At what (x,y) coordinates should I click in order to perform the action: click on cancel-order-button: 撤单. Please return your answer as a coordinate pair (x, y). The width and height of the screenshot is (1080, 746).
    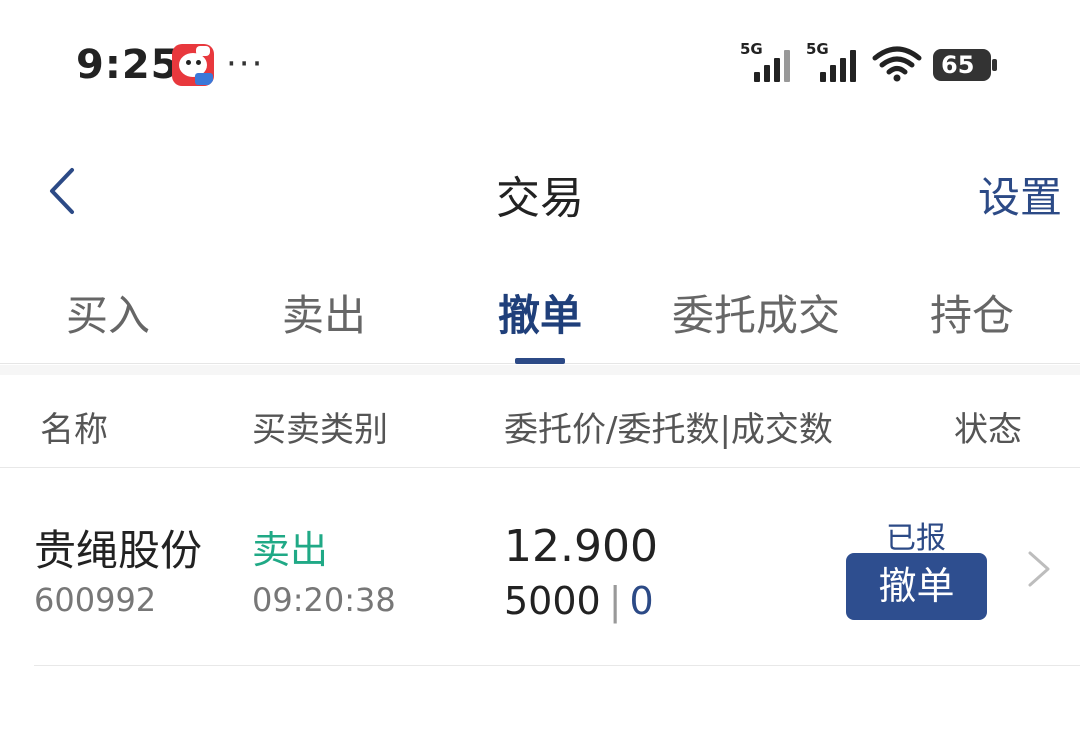
    Looking at the image, I should click on (916, 586).